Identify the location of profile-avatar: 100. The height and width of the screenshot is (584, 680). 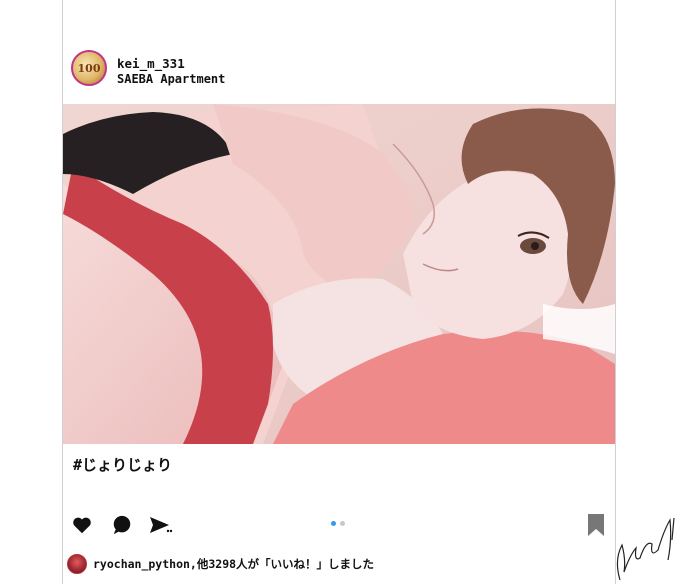
(89, 68).